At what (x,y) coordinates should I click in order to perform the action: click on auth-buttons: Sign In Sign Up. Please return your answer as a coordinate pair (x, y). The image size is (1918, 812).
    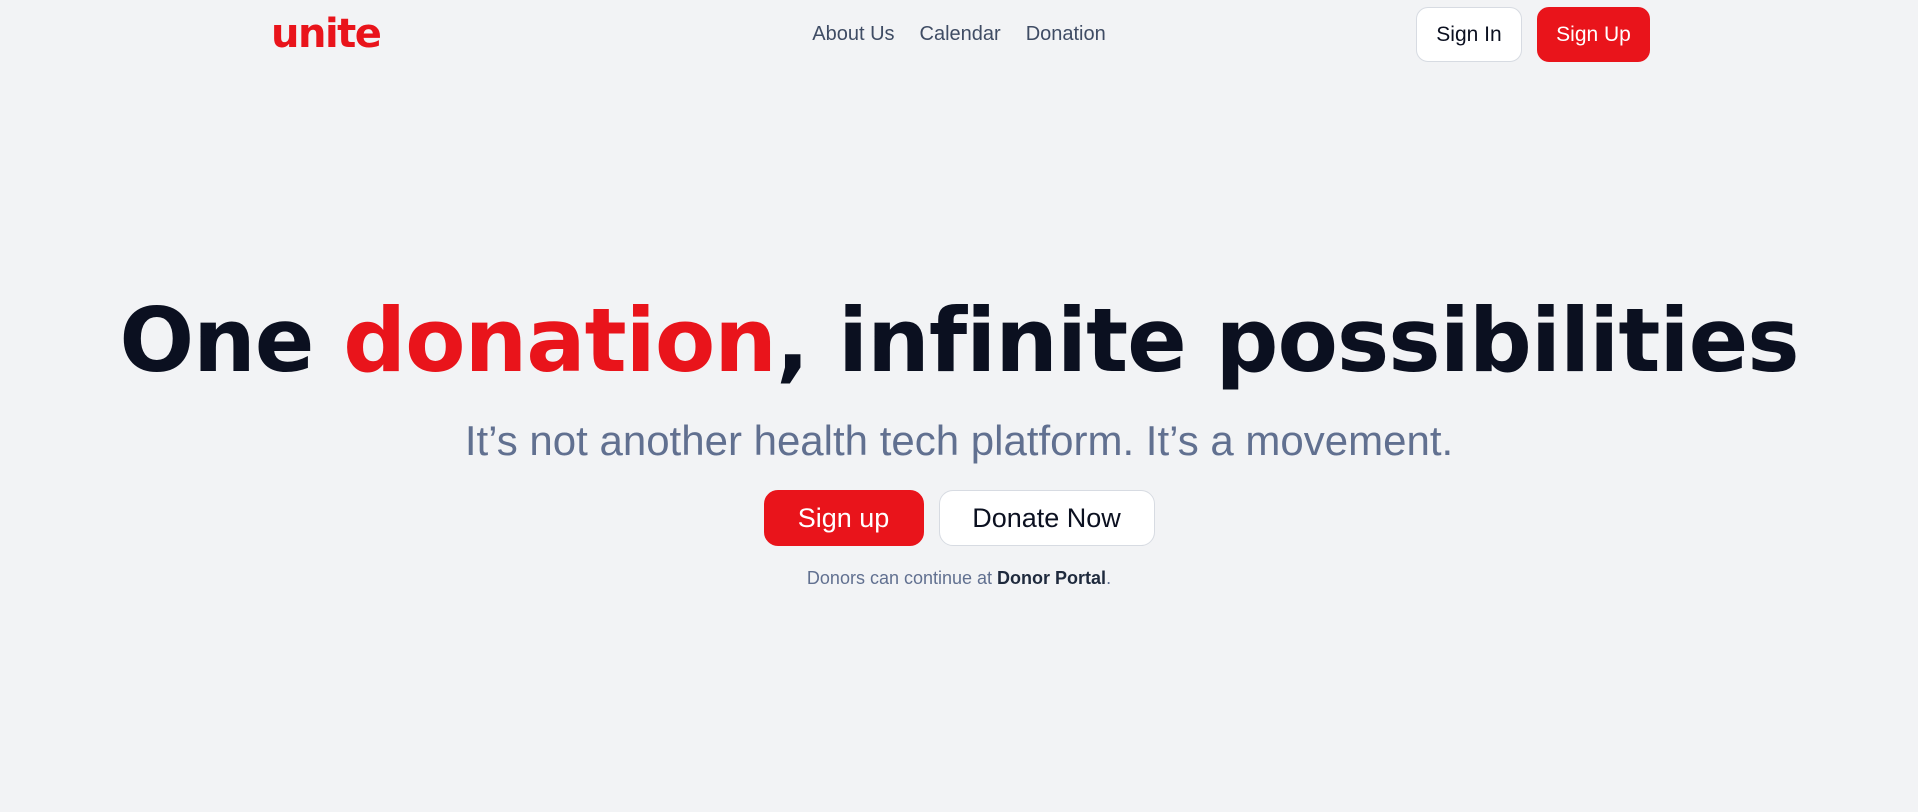
    Looking at the image, I should click on (1533, 34).